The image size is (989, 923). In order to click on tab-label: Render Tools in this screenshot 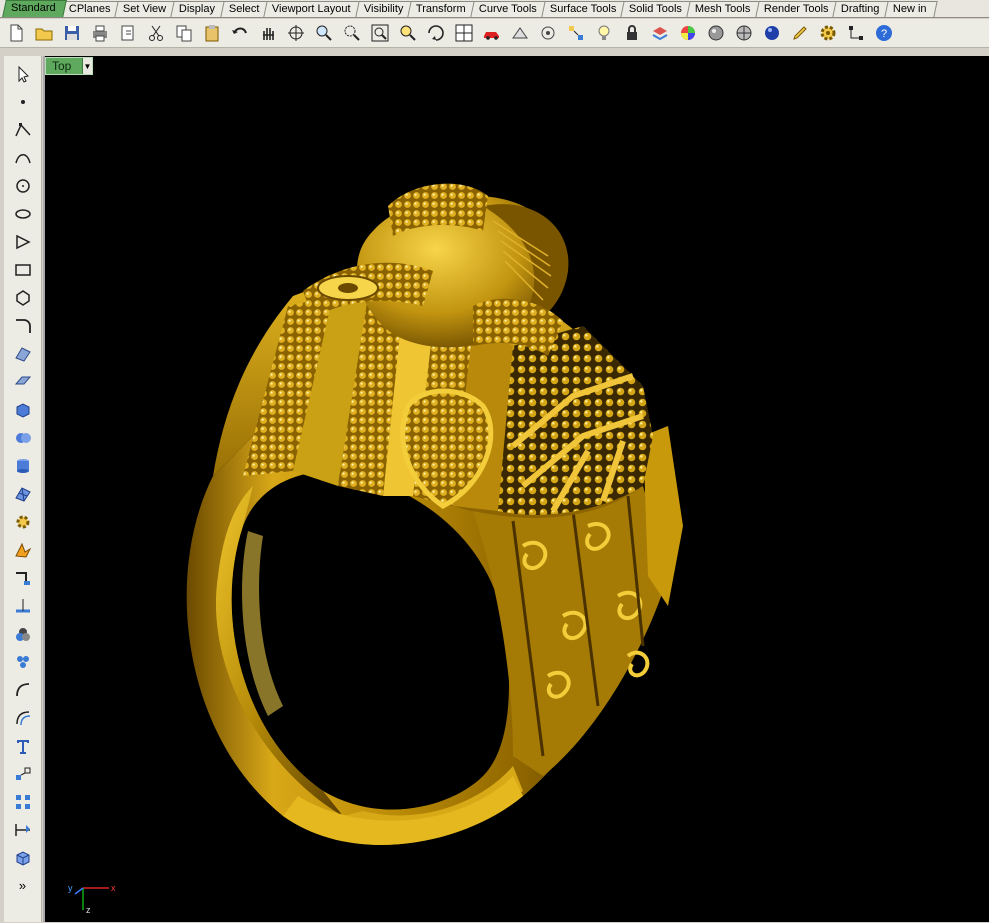, I will do `click(796, 9)`.